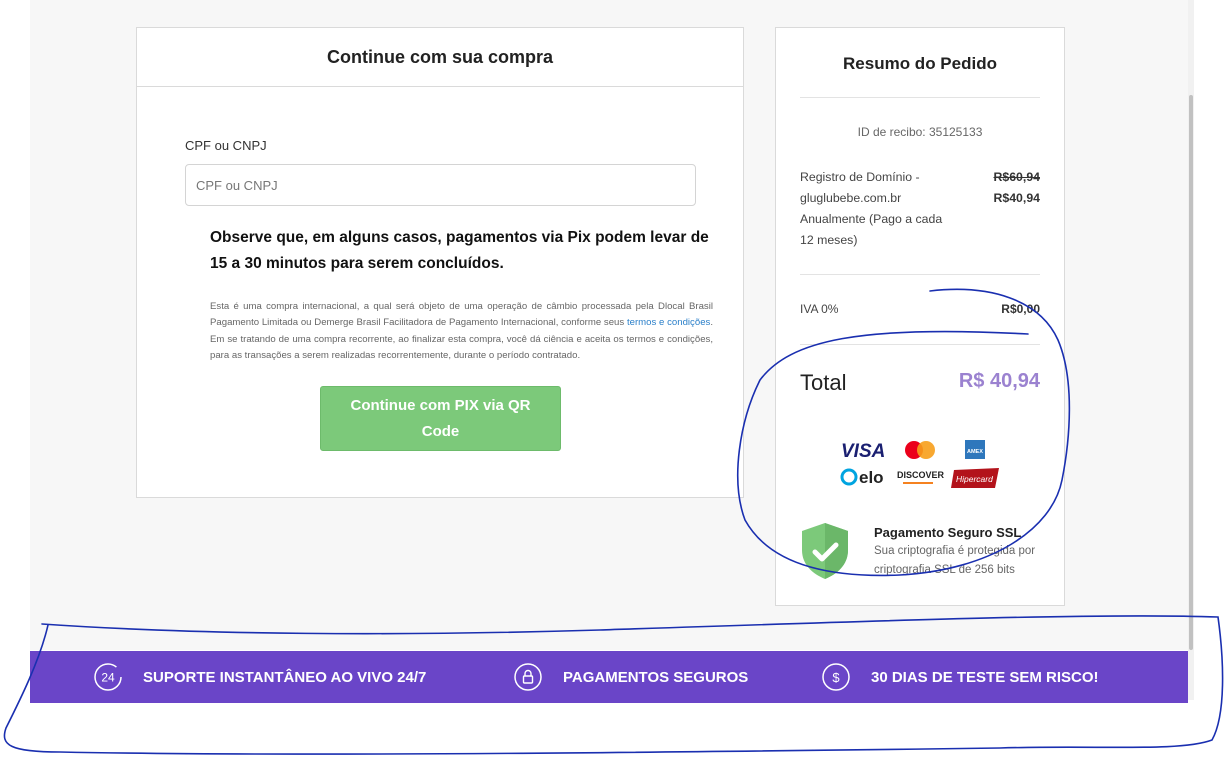 The height and width of the screenshot is (765, 1226). Describe the element at coordinates (226, 145) in the screenshot. I see `document-field-label: CPF ou CNPJ` at that location.